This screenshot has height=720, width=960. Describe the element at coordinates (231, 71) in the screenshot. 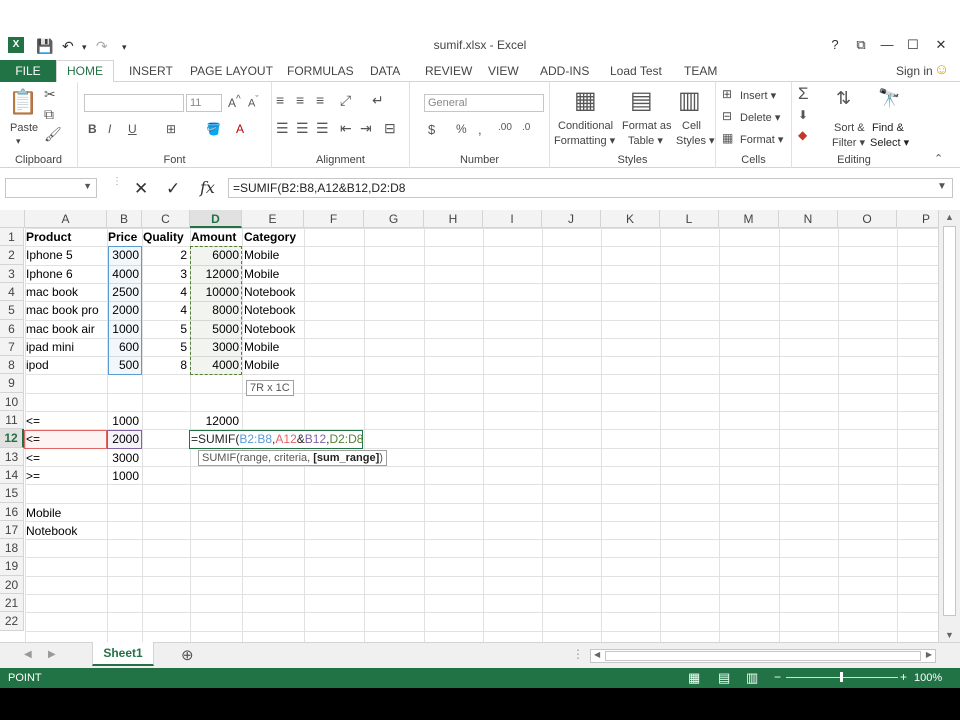

I see `tab-page-layout: PAGE LAYOUT` at that location.